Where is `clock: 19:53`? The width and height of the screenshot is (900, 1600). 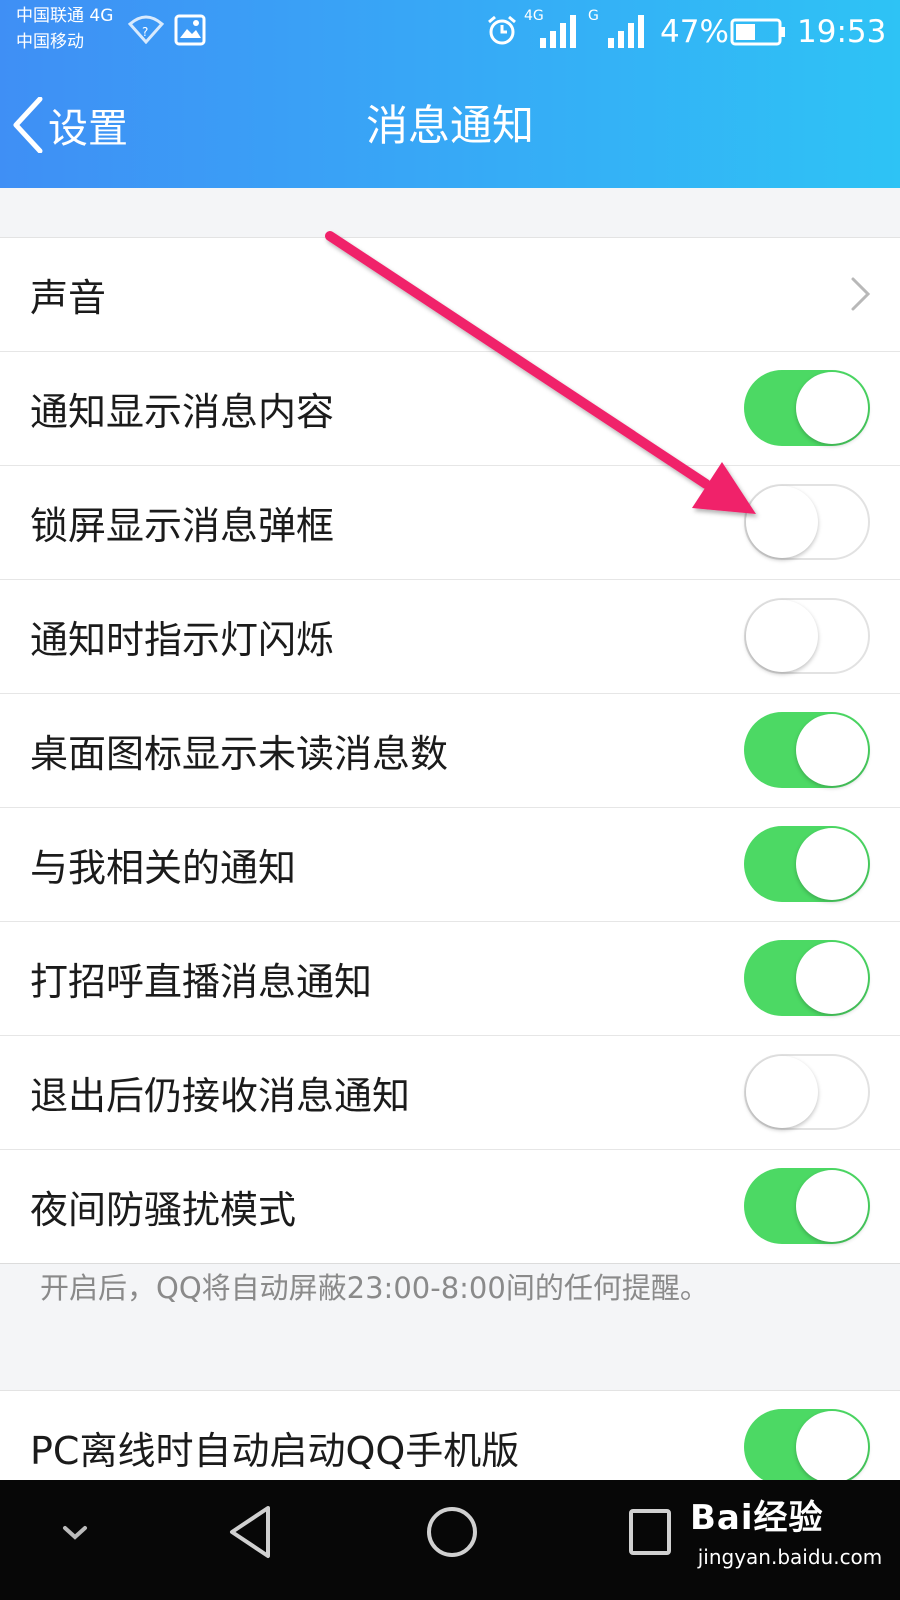
clock: 19:53 is located at coordinates (842, 32).